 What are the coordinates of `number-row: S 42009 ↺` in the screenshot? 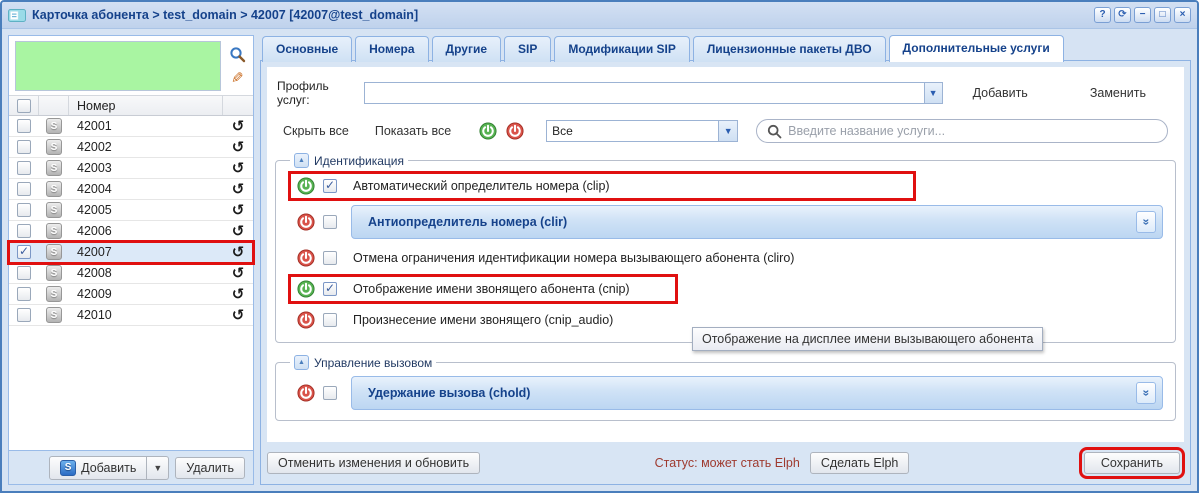 It's located at (131, 294).